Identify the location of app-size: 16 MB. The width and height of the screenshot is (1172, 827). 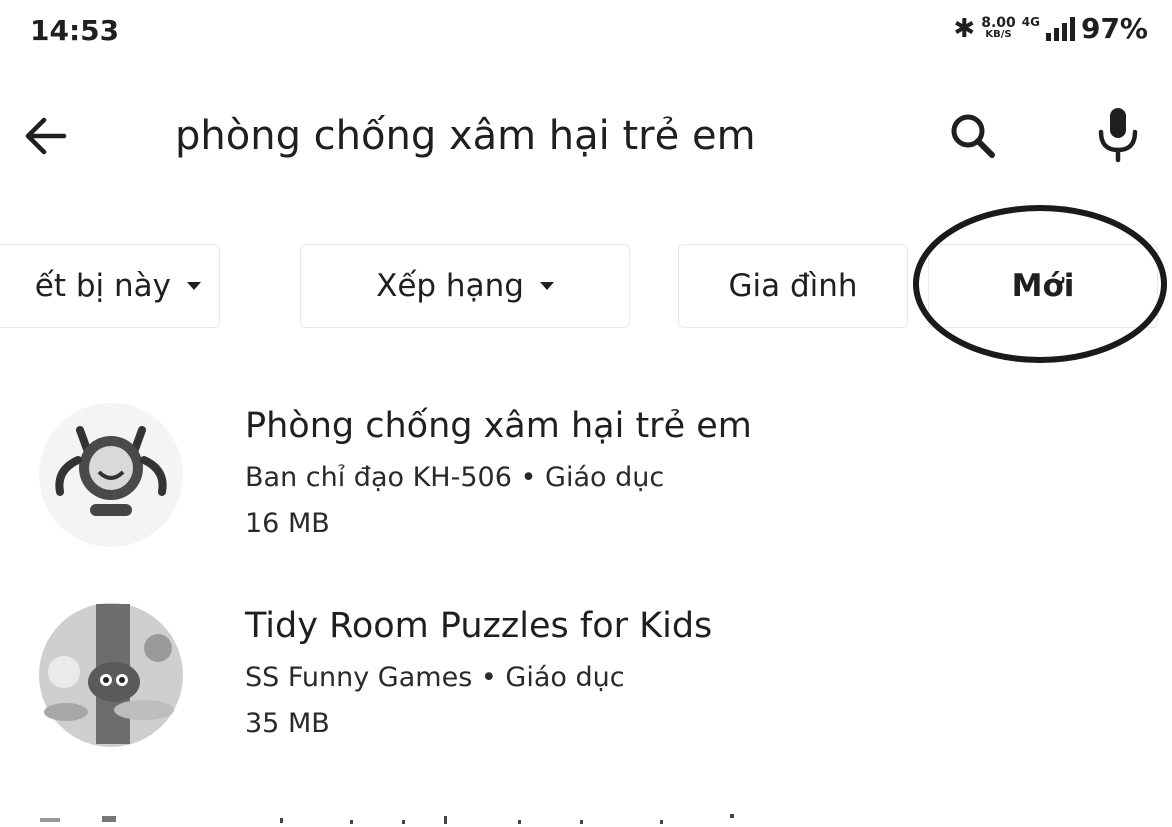
(287, 523).